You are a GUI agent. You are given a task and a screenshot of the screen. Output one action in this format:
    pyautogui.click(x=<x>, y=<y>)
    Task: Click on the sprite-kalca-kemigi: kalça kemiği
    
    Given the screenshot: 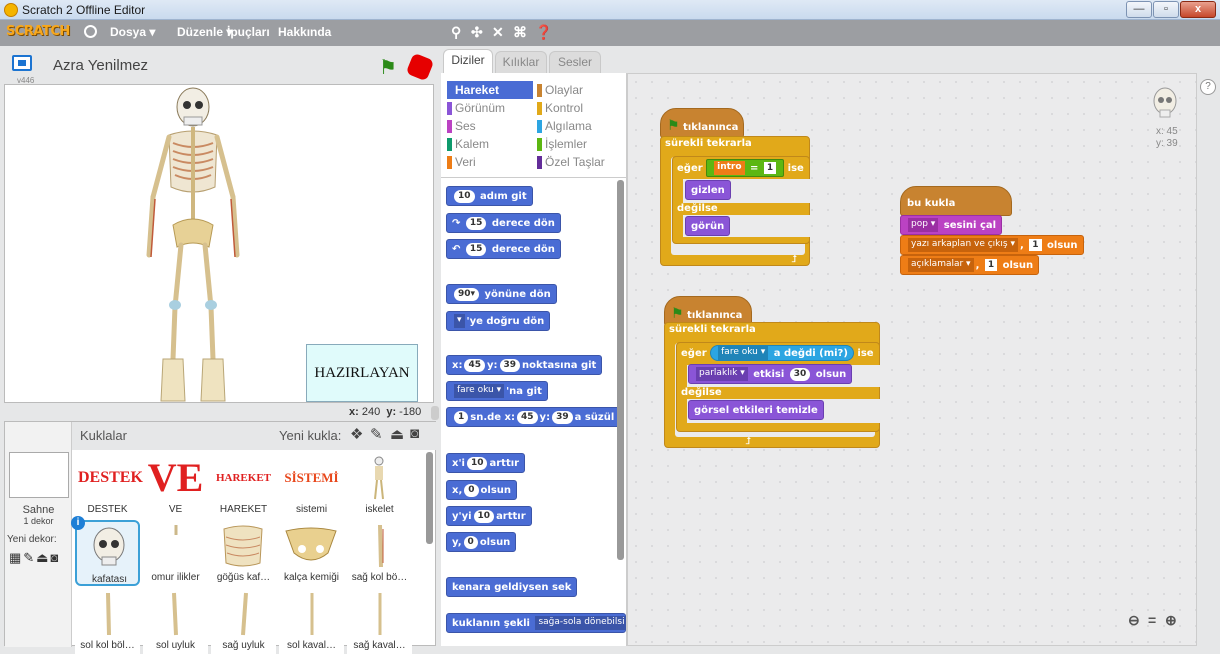 What is the action you would take?
    pyautogui.click(x=311, y=553)
    